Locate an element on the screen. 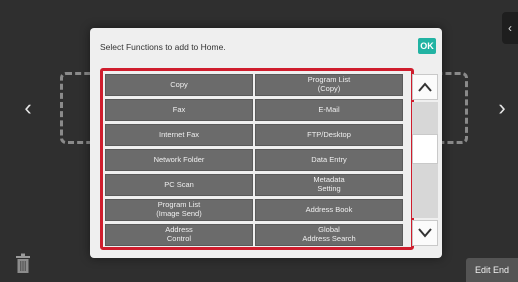  scroll-up-button is located at coordinates (425, 87).